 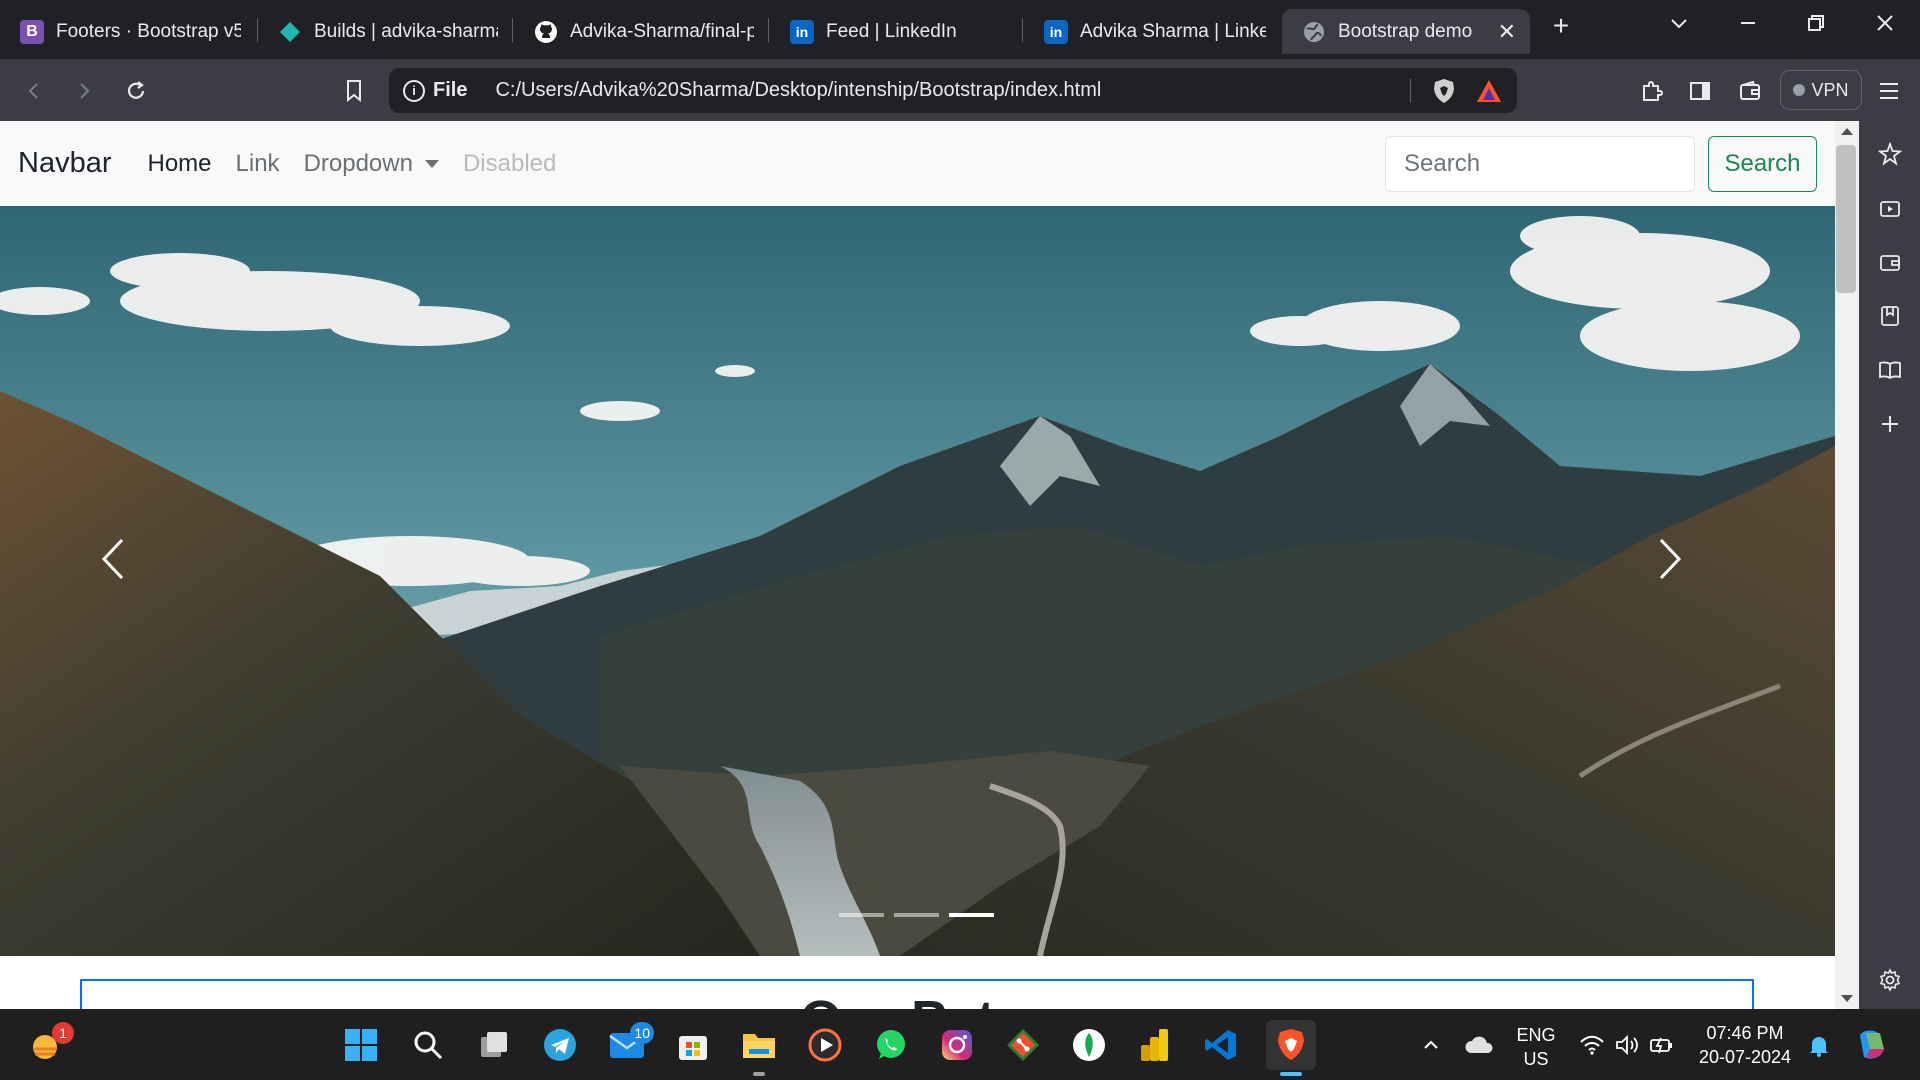 I want to click on brave-shields-icon, so click(x=1444, y=94).